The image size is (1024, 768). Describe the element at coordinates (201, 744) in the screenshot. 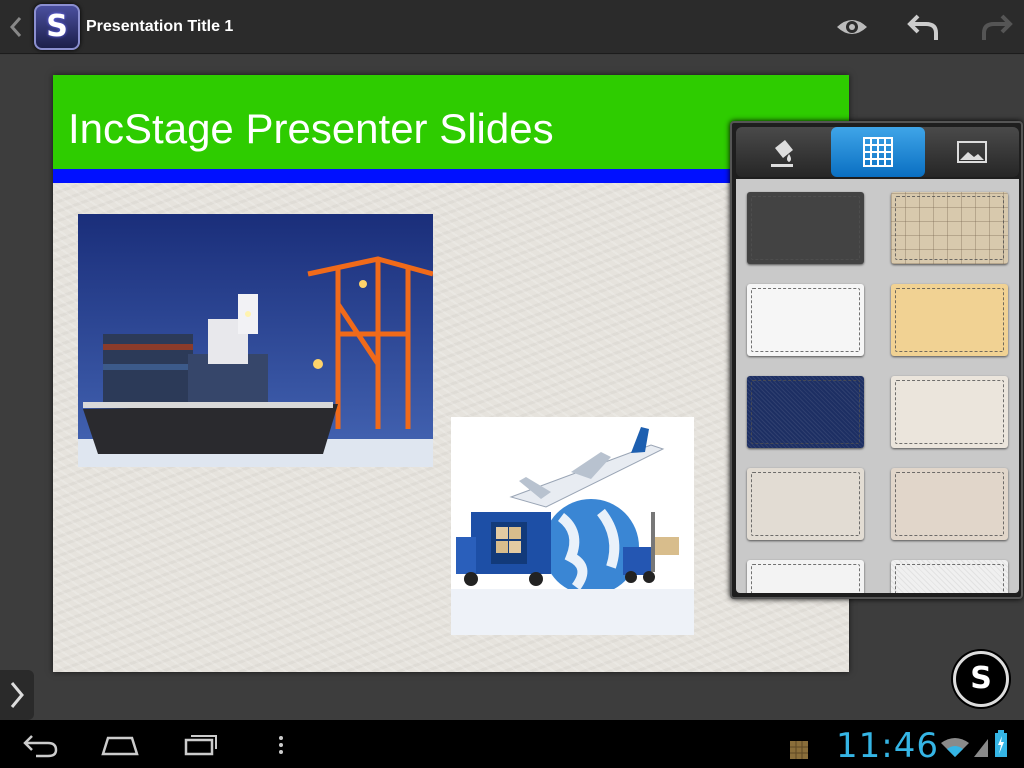

I see `recent-apps-icon` at that location.